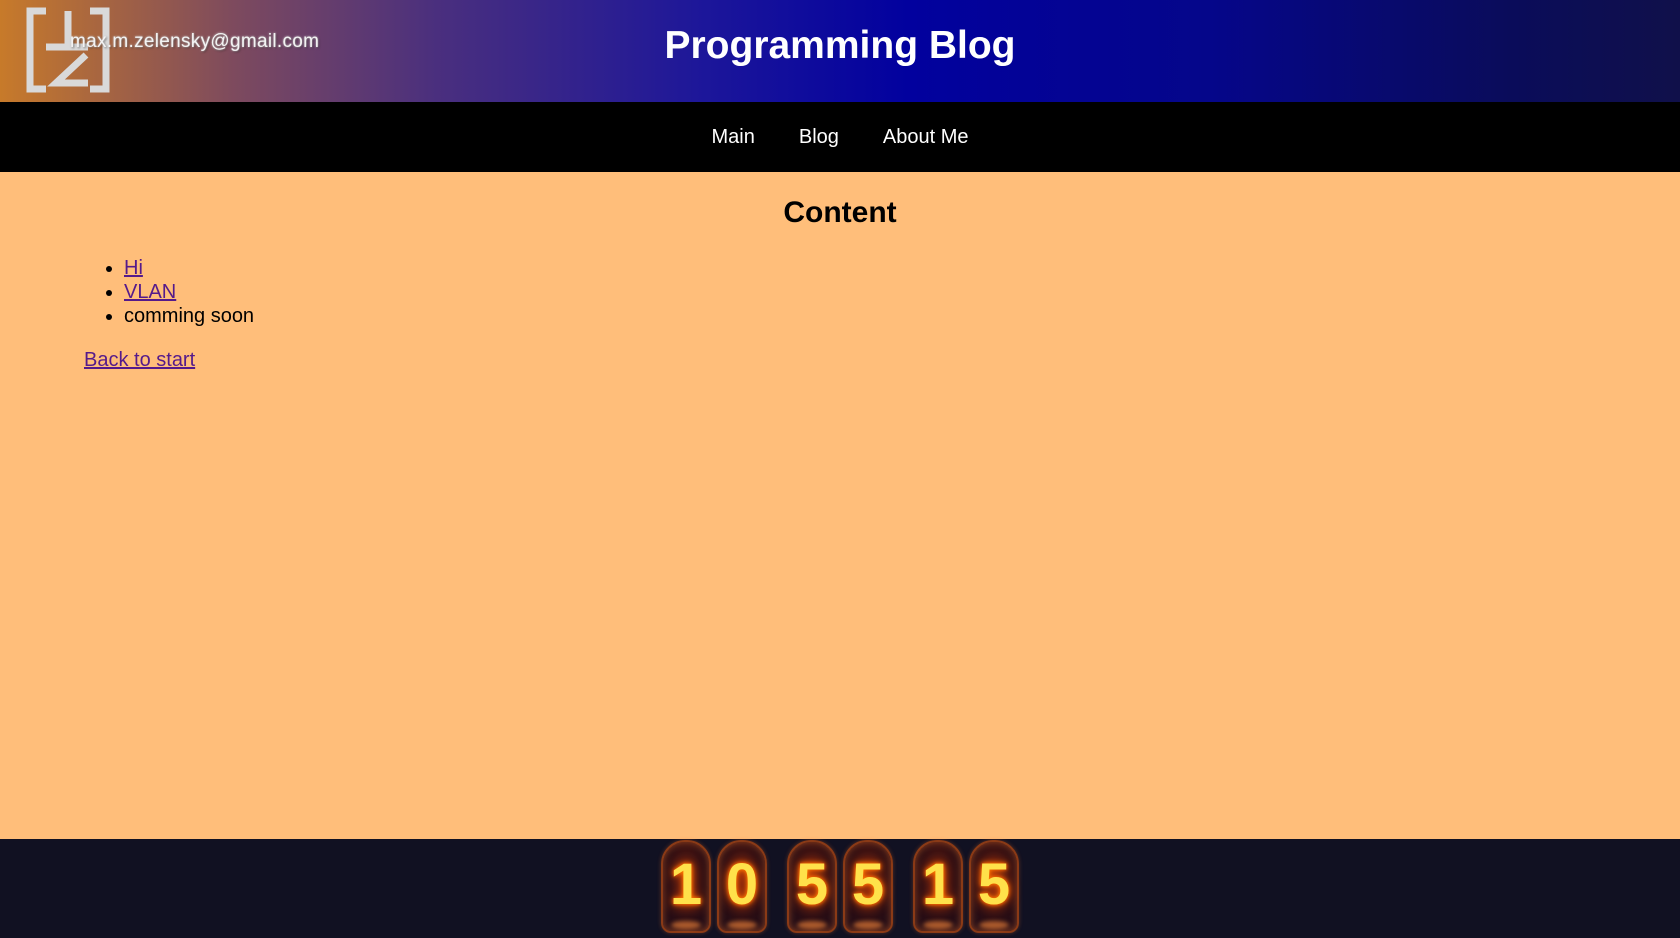 The width and height of the screenshot is (1680, 938). What do you see at coordinates (133, 268) in the screenshot?
I see `post-link-hi: Hi` at bounding box center [133, 268].